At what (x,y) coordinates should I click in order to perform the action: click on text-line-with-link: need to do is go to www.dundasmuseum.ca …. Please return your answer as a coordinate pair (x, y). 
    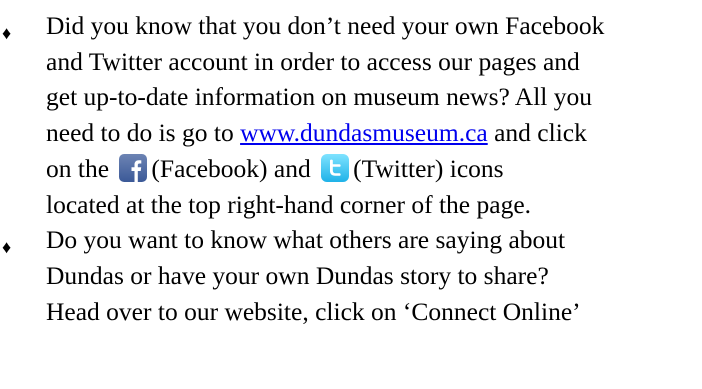
    Looking at the image, I should click on (372, 133).